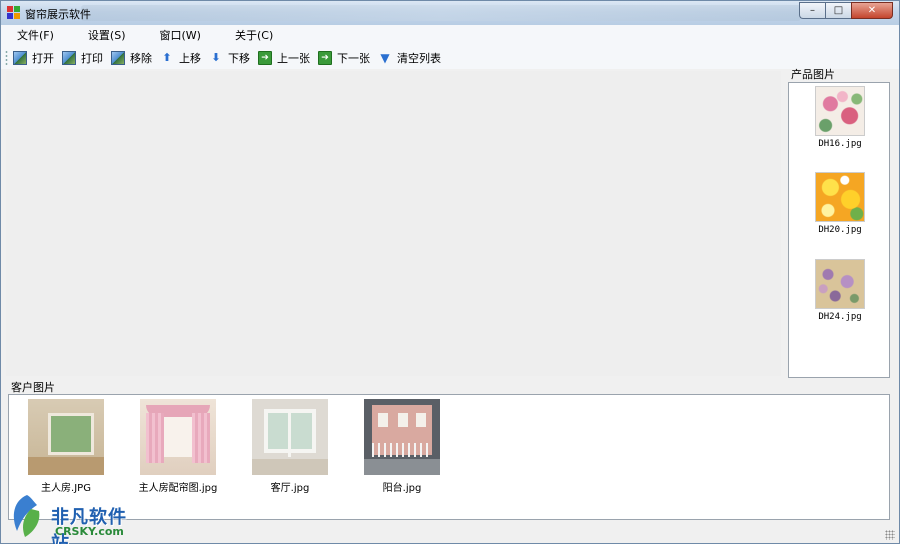 This screenshot has width=900, height=544. Describe the element at coordinates (33, 57) in the screenshot. I see `open-button: 打开` at that location.